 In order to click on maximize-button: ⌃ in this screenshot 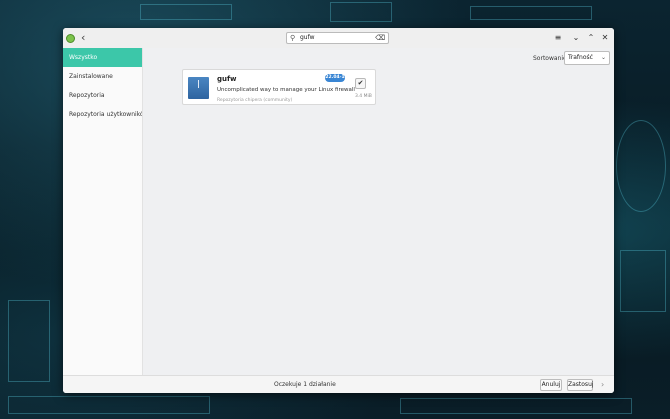, I will do `click(591, 38)`.